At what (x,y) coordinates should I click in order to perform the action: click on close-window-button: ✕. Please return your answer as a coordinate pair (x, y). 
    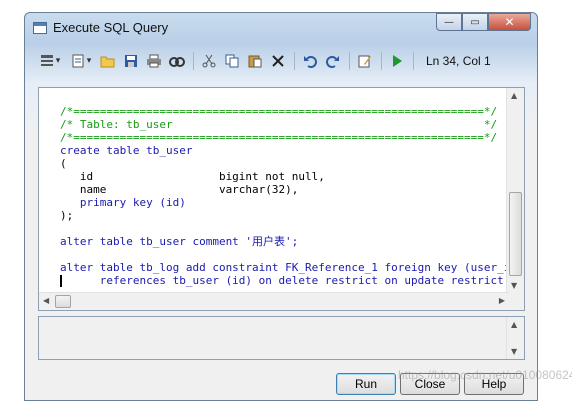
    Looking at the image, I should click on (509, 22).